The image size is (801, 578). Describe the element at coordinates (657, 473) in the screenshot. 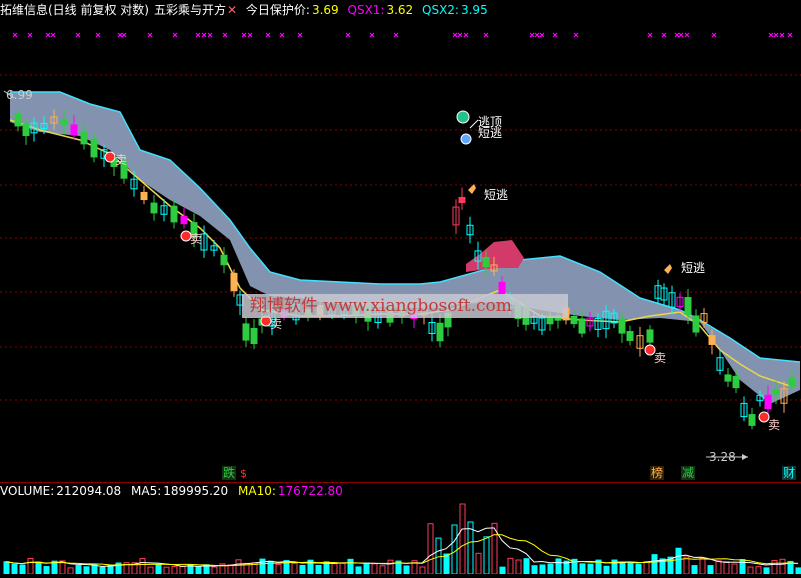

I see `list-tag: 榜` at that location.